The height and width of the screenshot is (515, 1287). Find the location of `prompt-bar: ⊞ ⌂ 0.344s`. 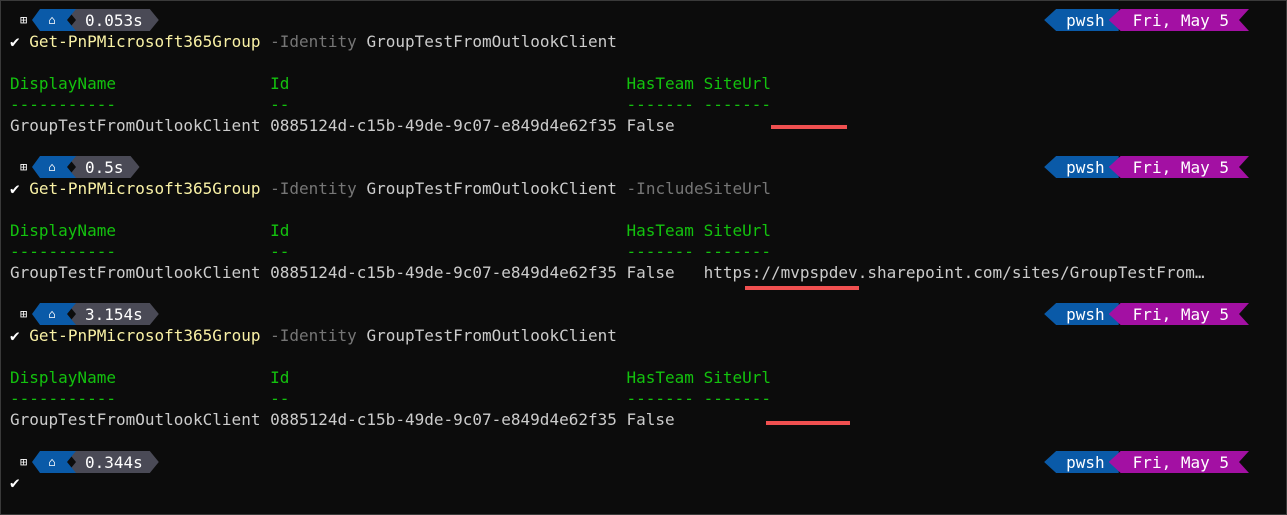

prompt-bar: ⊞ ⌂ 0.344s is located at coordinates (85, 462).